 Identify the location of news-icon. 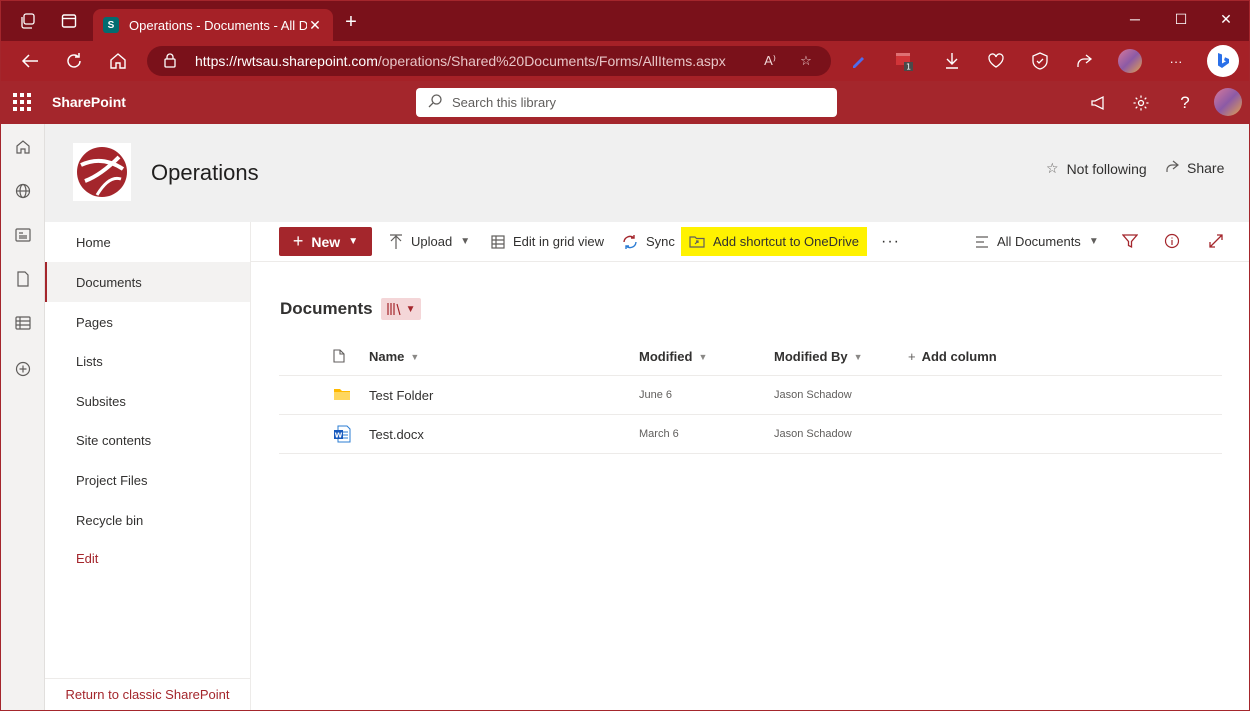
(23, 235).